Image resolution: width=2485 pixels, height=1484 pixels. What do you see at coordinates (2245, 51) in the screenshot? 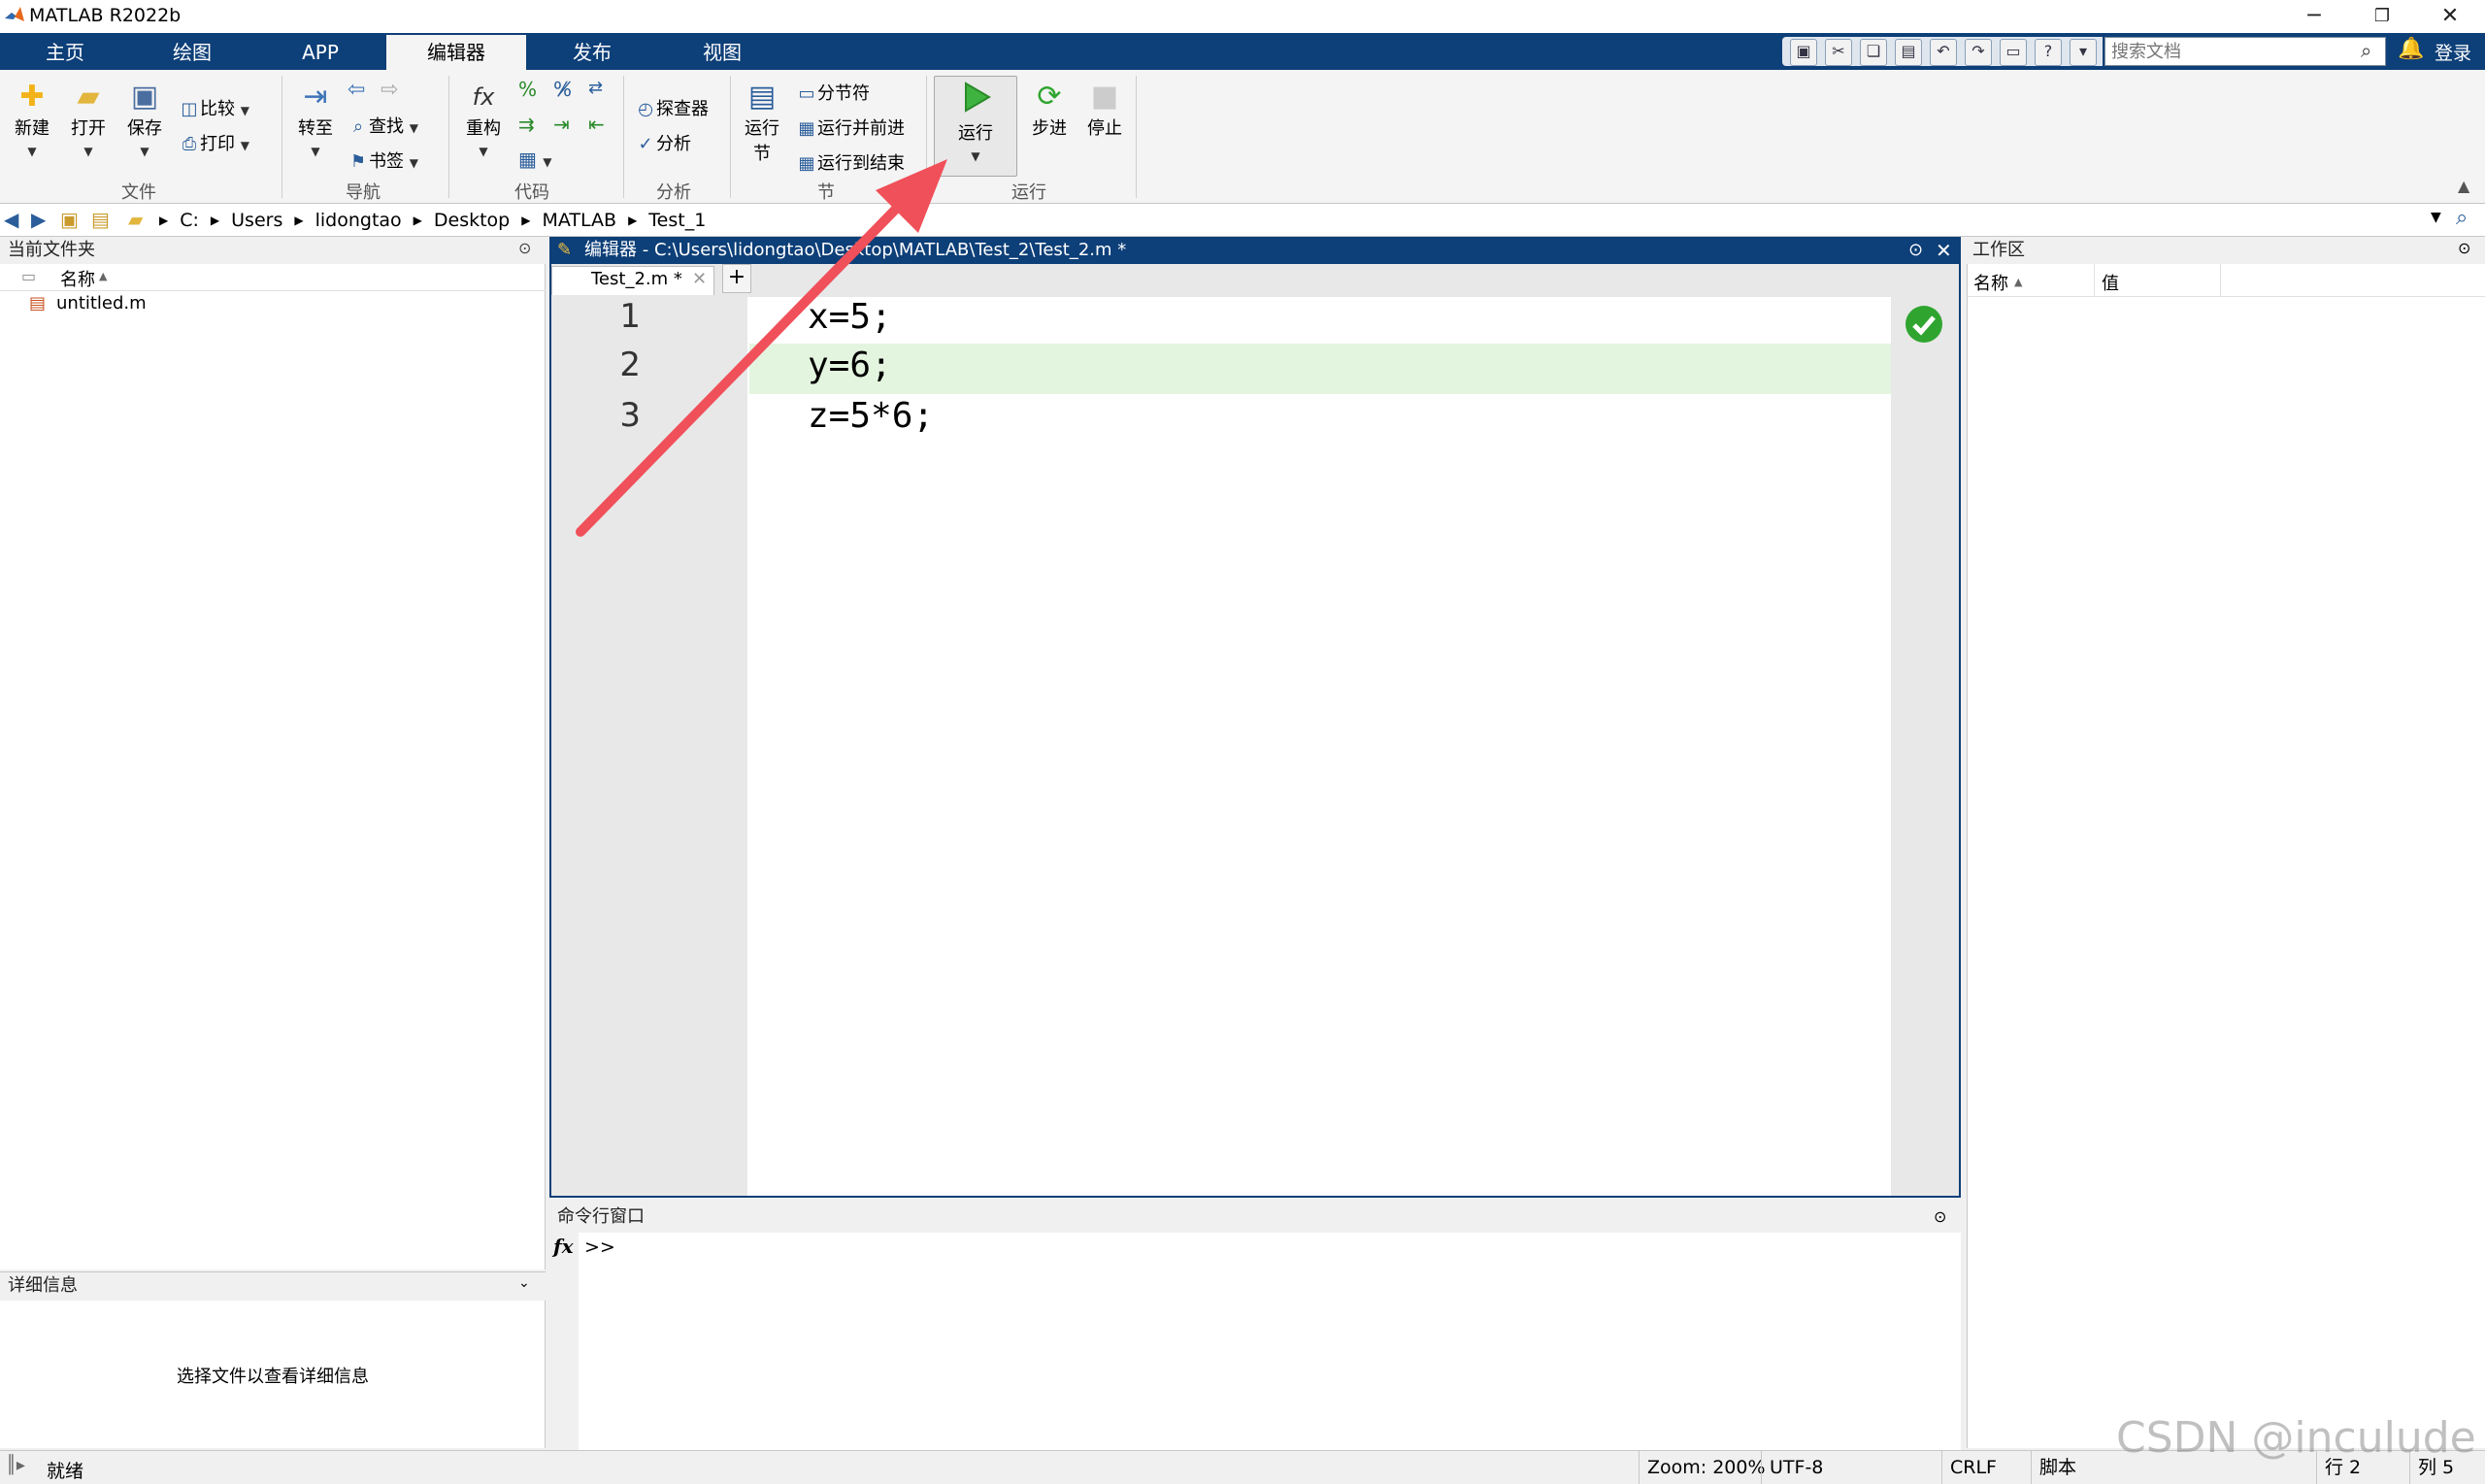
I see `search-docs-input` at bounding box center [2245, 51].